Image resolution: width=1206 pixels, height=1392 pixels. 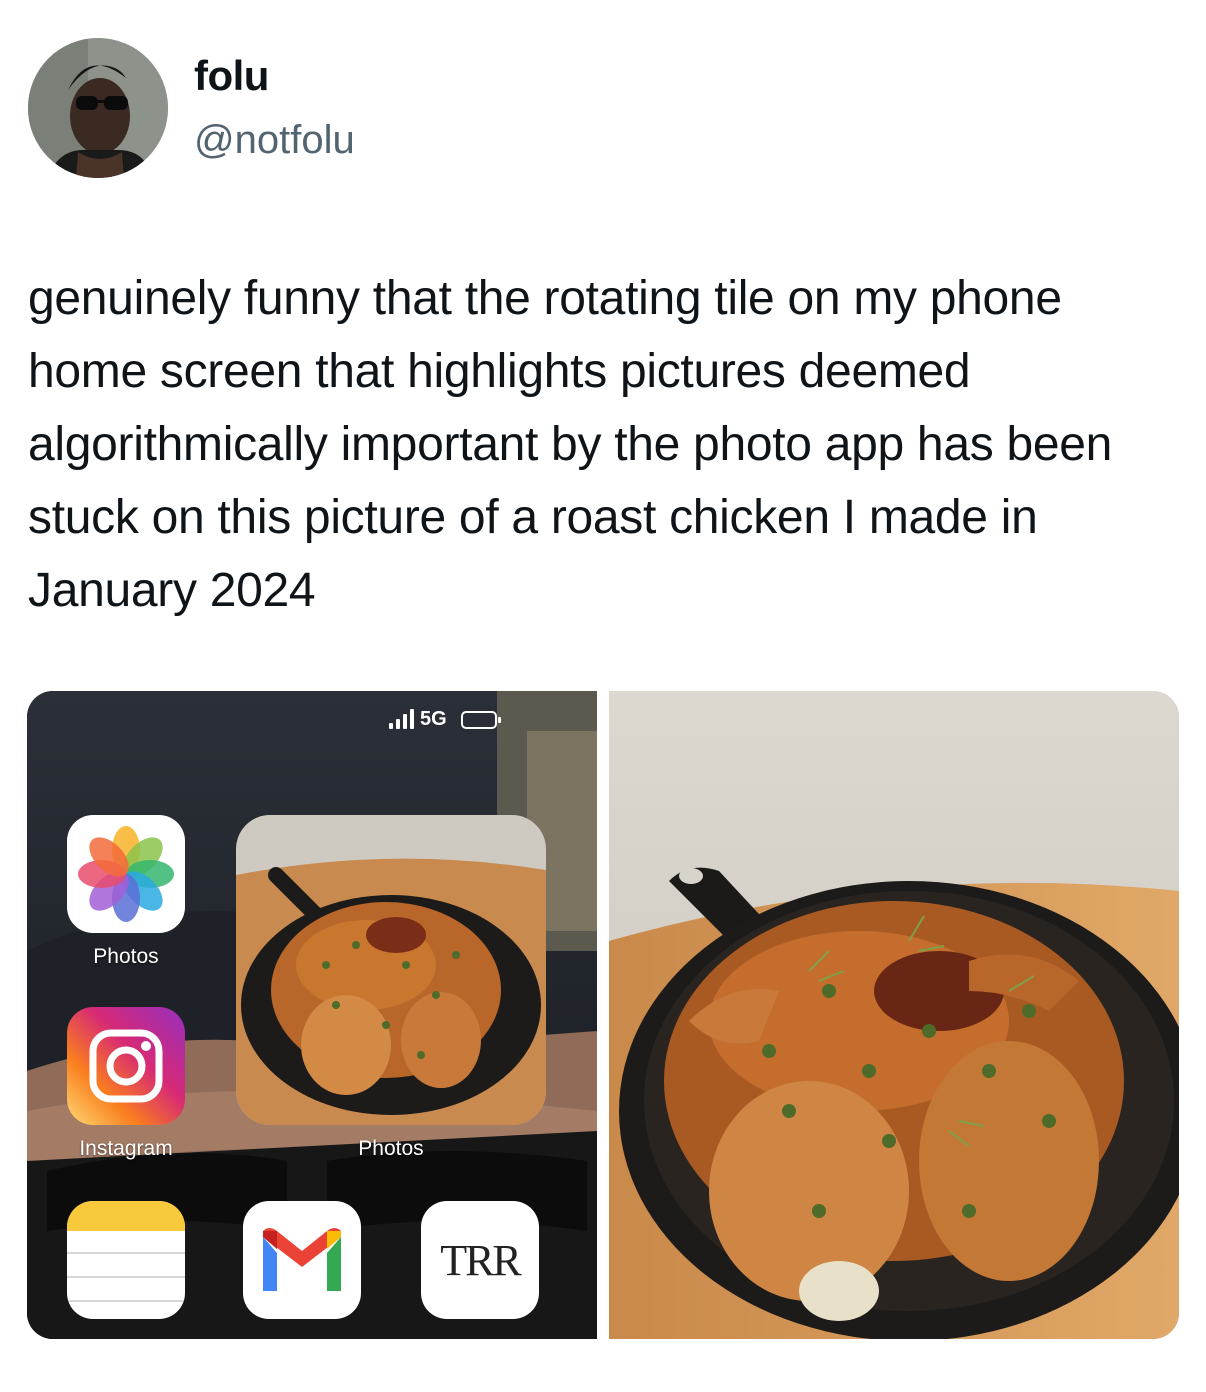 I want to click on gmail-icon, so click(x=302, y=1259).